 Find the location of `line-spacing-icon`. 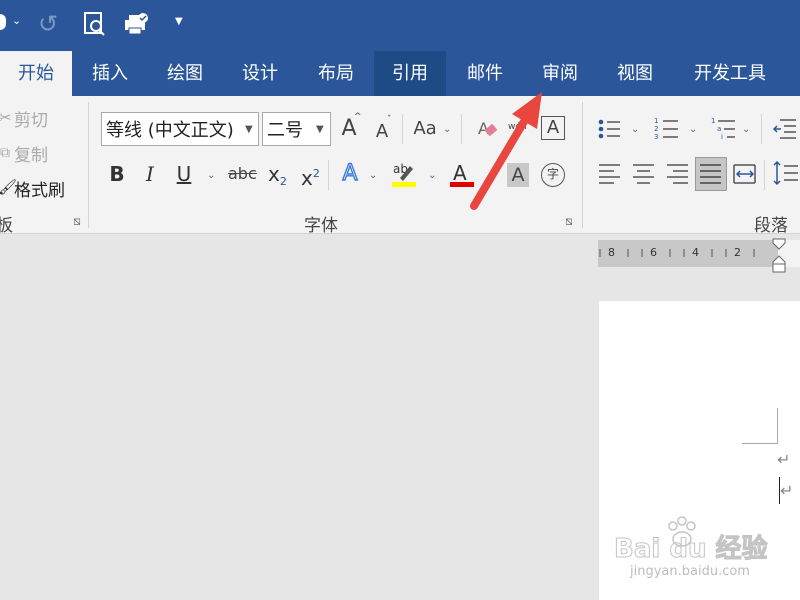

line-spacing-icon is located at coordinates (786, 176).